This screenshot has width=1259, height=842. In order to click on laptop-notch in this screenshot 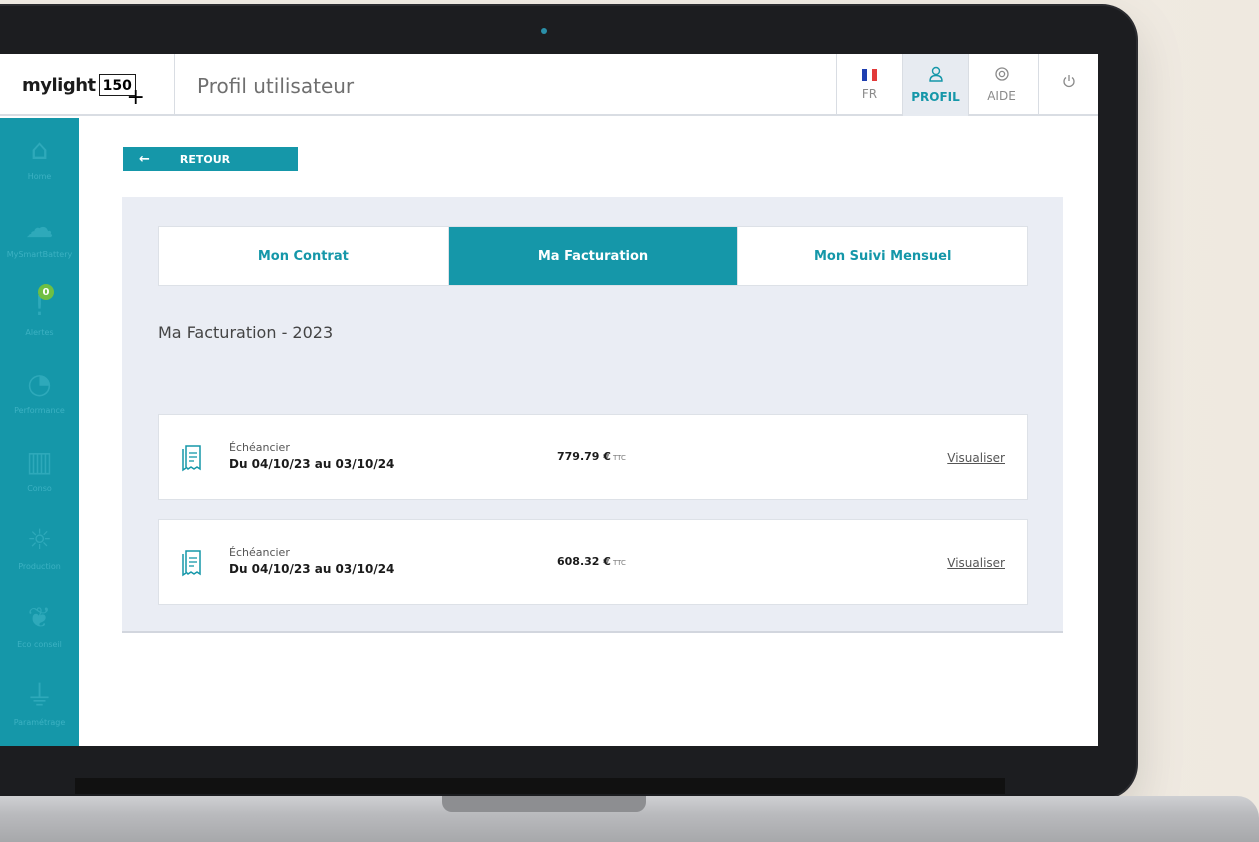, I will do `click(544, 804)`.